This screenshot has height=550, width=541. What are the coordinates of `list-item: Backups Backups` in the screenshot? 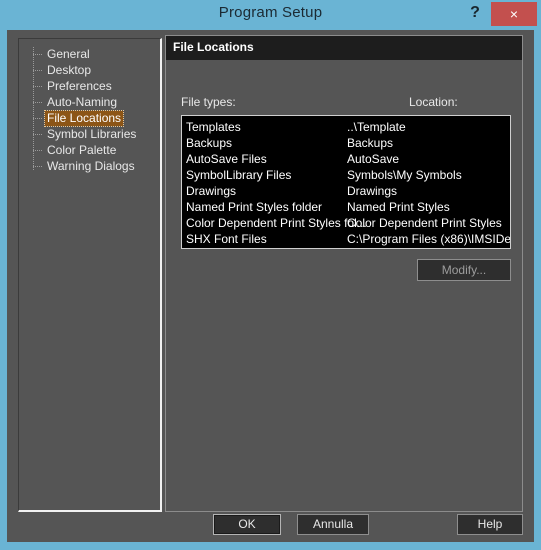 It's located at (346, 143).